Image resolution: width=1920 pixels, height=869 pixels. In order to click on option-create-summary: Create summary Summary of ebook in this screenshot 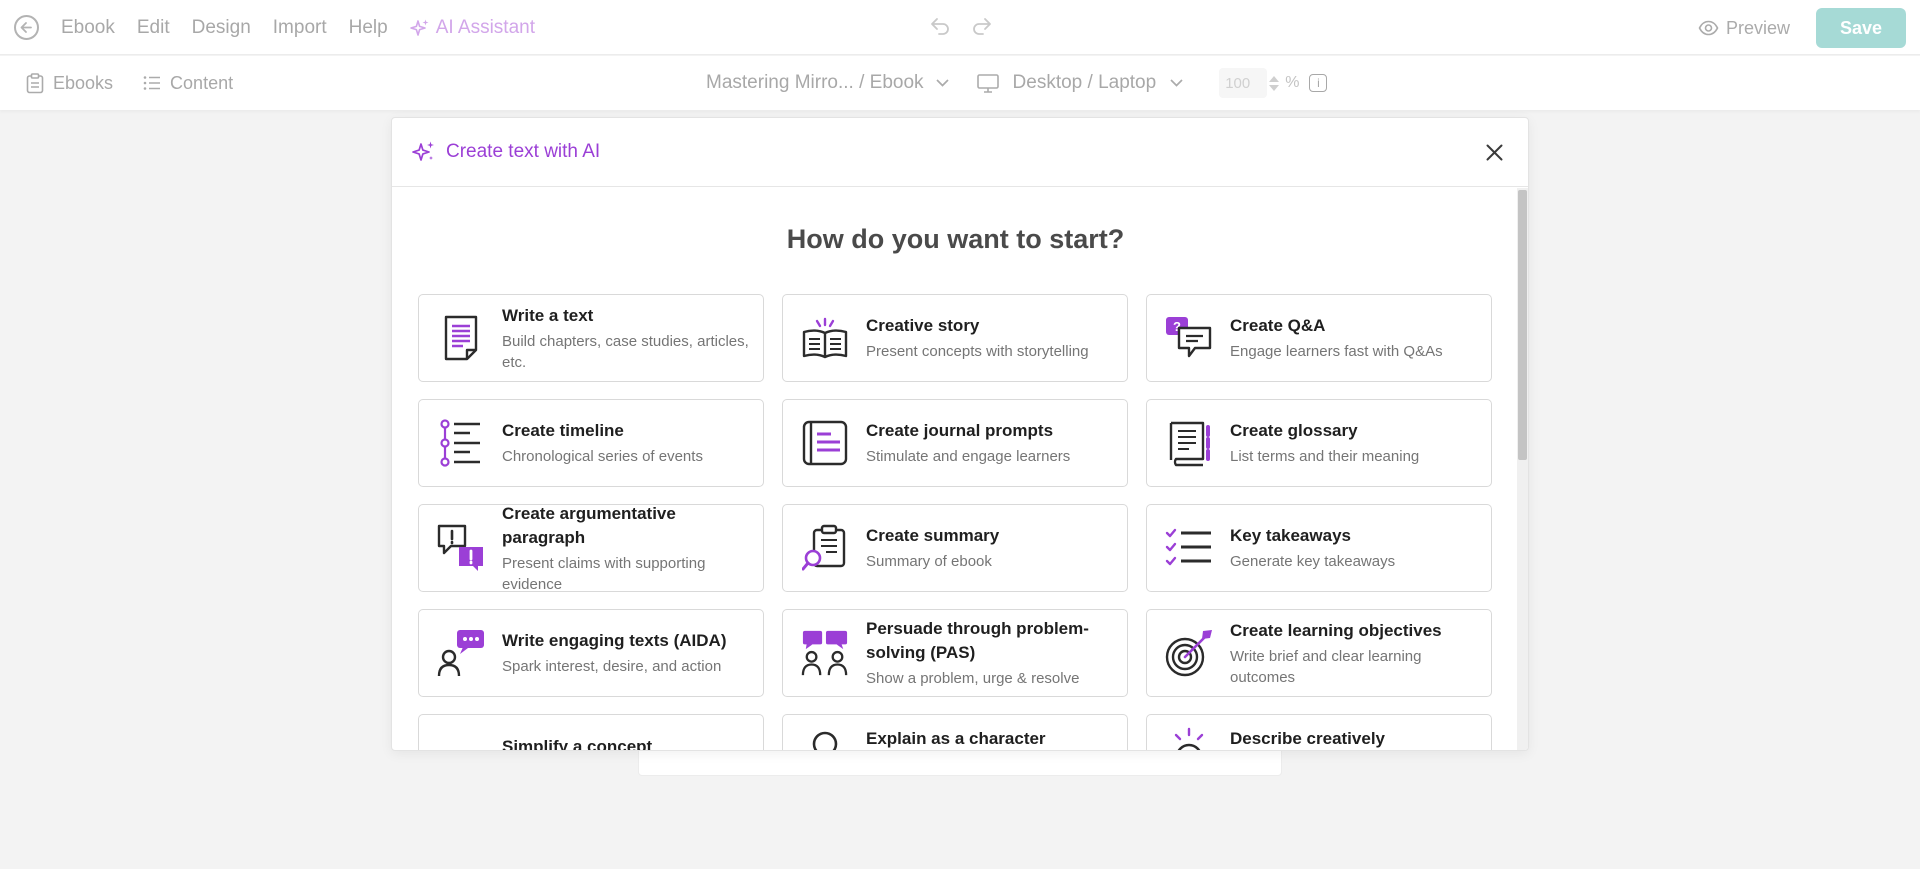, I will do `click(955, 548)`.